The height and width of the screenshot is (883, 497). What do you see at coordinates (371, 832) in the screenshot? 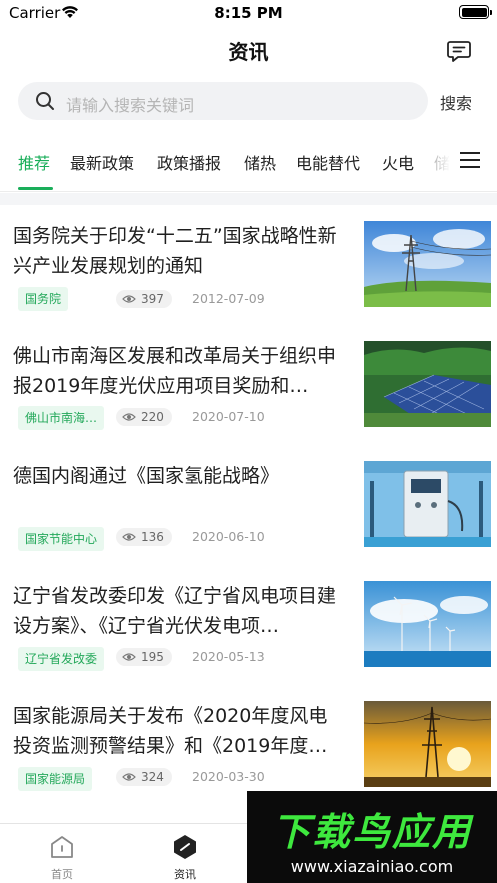
I see `watermark-logo: 下载鸟应用` at bounding box center [371, 832].